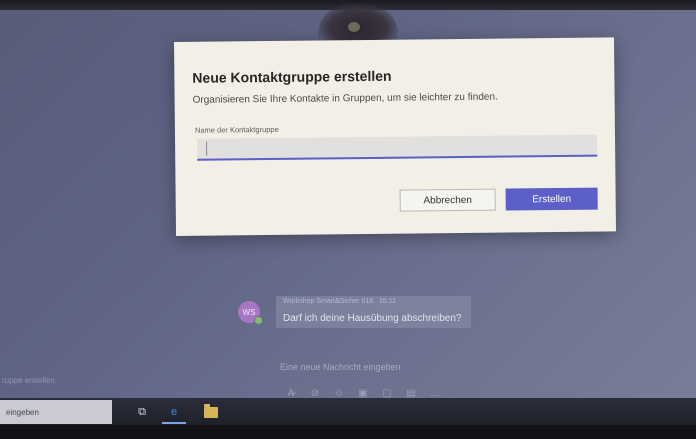  I want to click on task-view-icon: ⧉, so click(142, 412).